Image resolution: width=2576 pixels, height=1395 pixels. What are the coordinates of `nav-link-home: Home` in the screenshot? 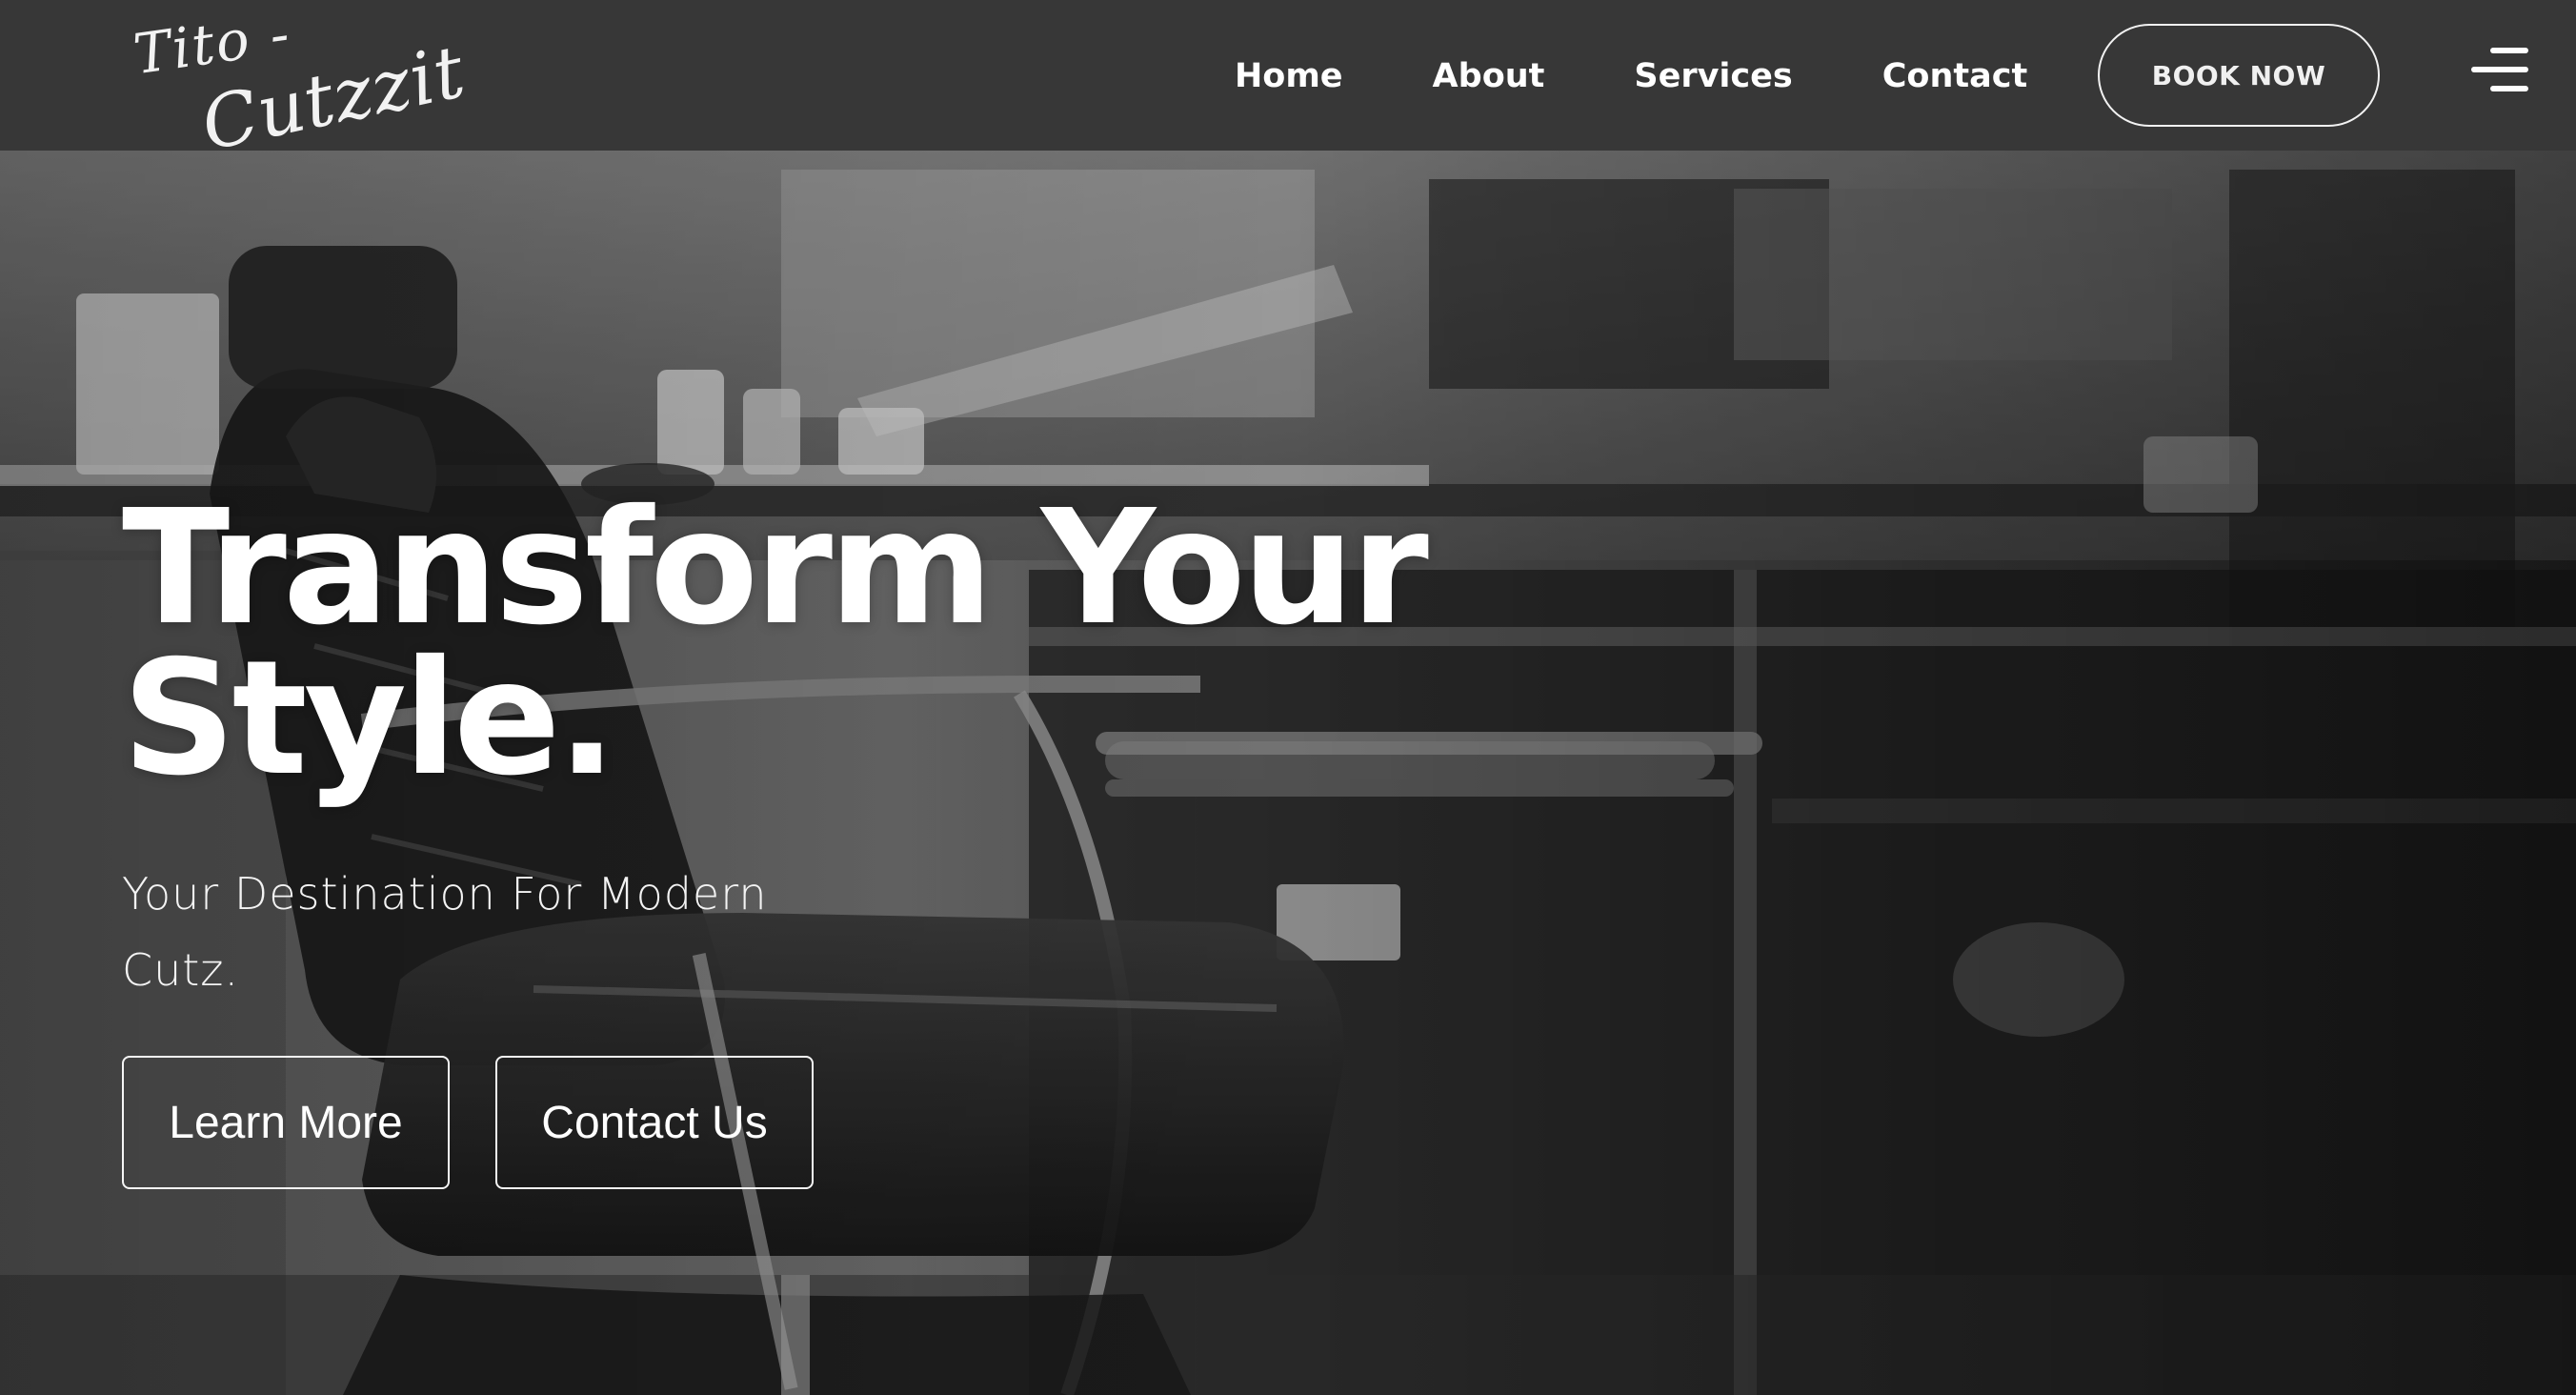 It's located at (1289, 77).